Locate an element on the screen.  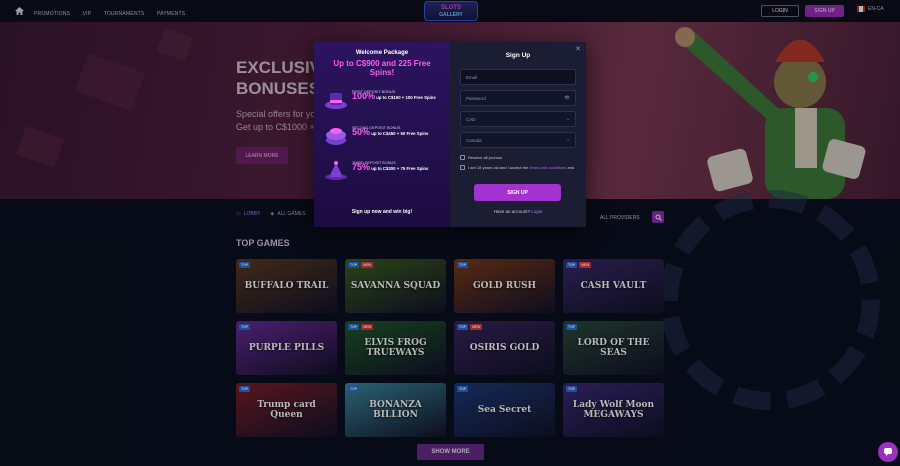
chat-button is located at coordinates (888, 452).